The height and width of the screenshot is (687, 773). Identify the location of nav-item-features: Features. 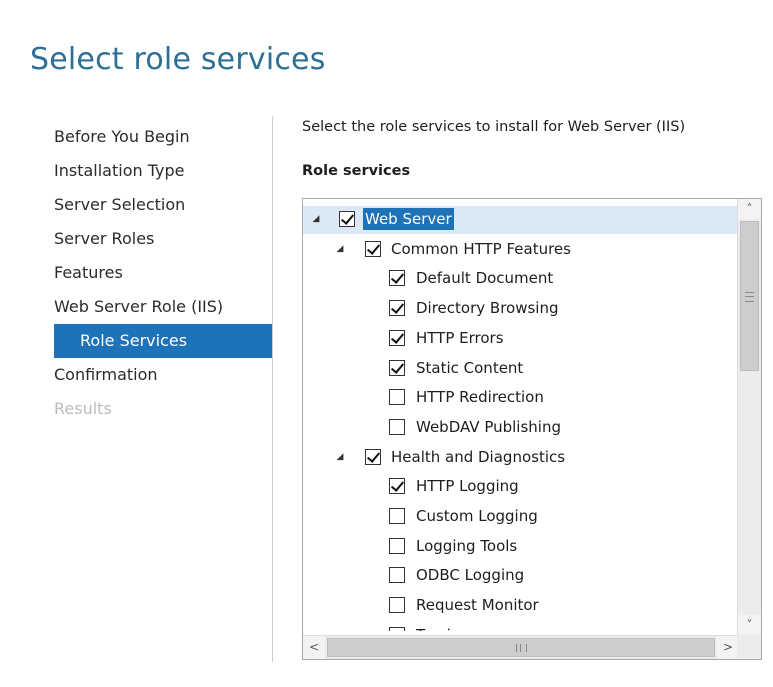
(163, 273).